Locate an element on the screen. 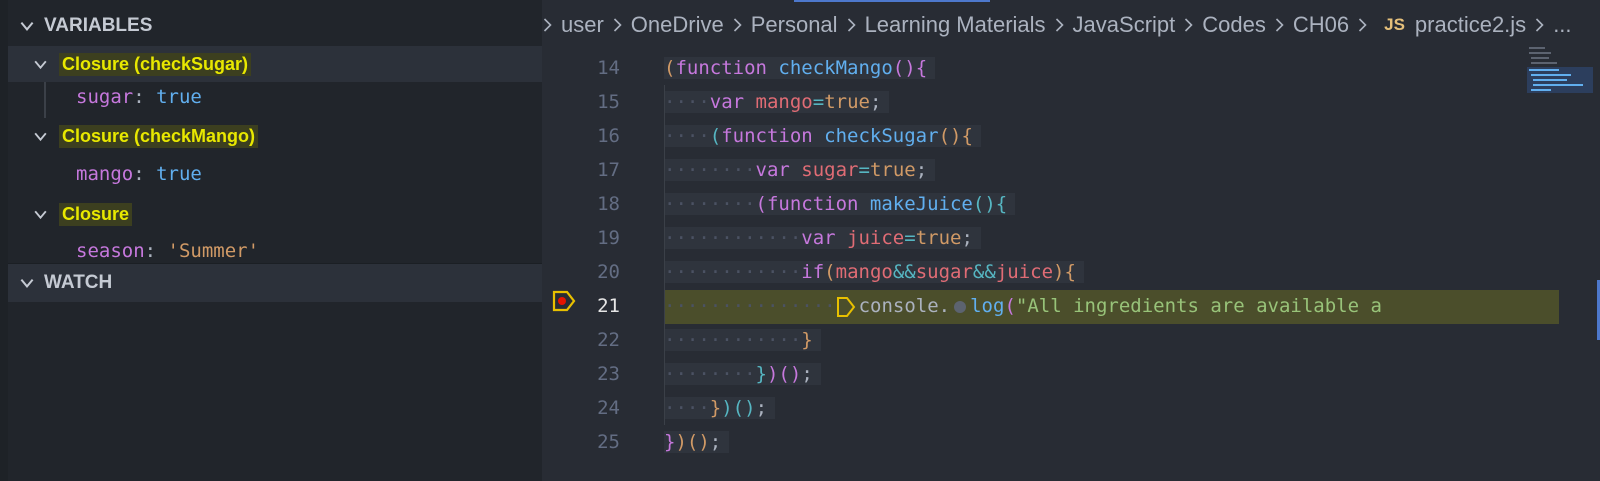 This screenshot has width=1600, height=481. code-token: if is located at coordinates (813, 272).